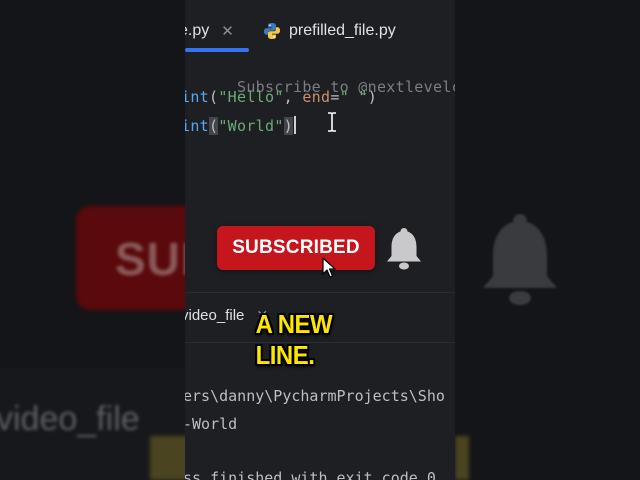  Describe the element at coordinates (211, 424) in the screenshot. I see `console-line-output: -World` at that location.